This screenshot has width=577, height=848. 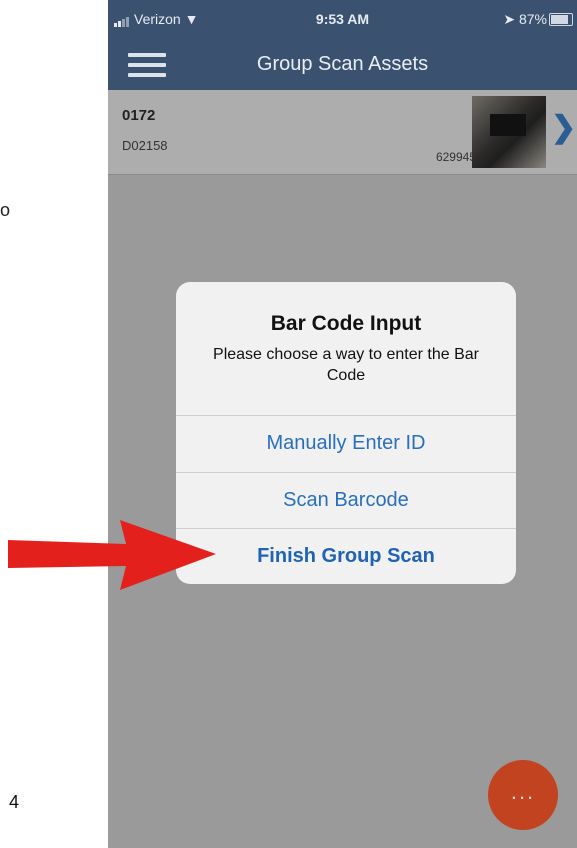 What do you see at coordinates (455, 157) in the screenshot?
I see `asset-code: 629945` at bounding box center [455, 157].